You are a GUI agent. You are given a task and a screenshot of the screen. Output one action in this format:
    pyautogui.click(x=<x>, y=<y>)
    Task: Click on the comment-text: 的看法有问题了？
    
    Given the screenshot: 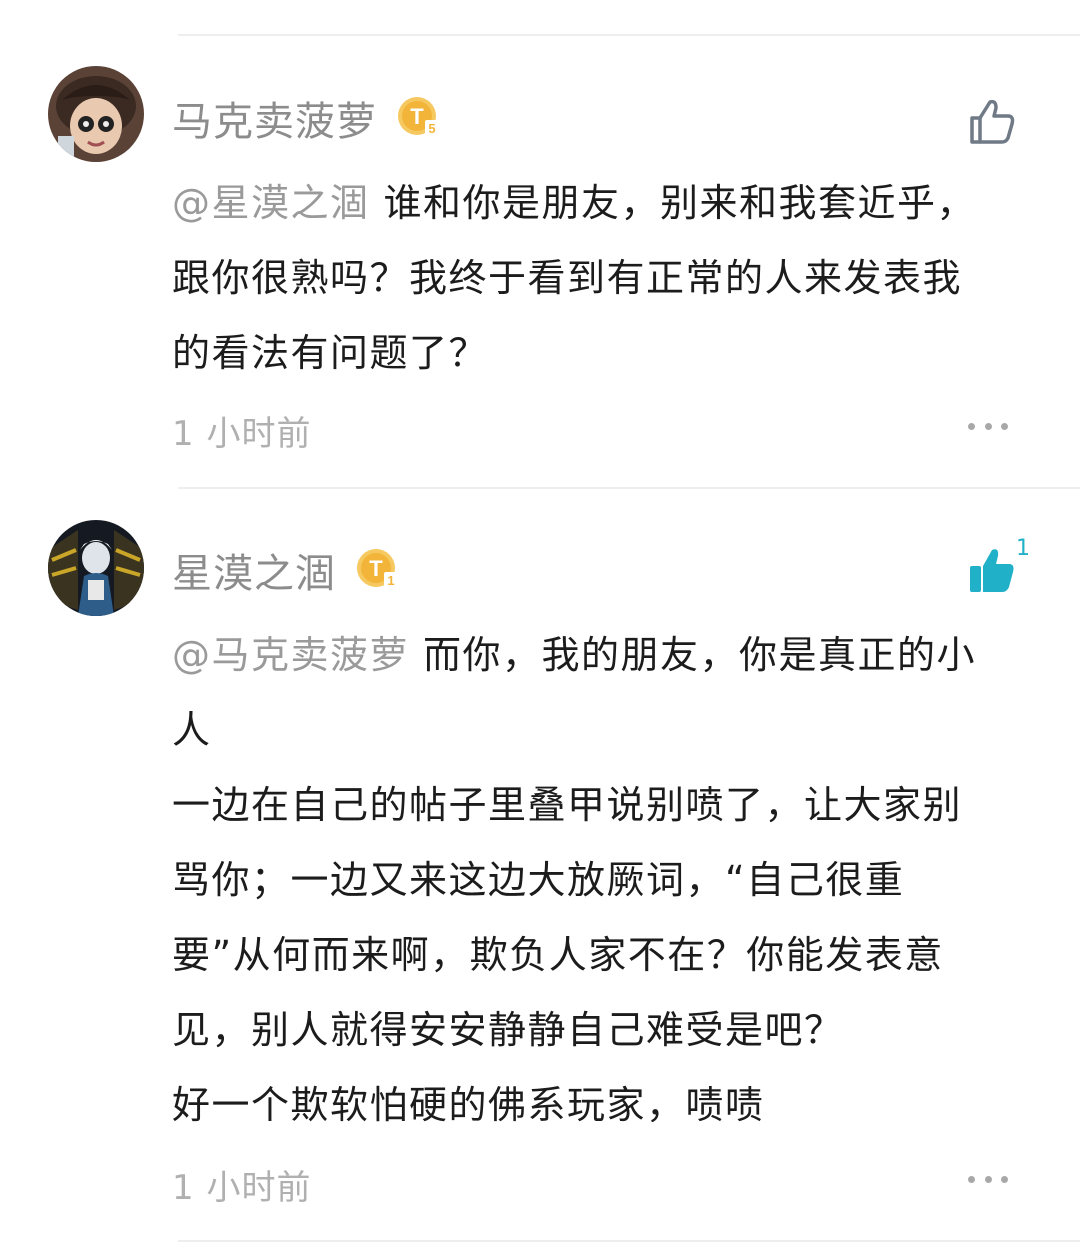 What is the action you would take?
    pyautogui.click(x=330, y=353)
    